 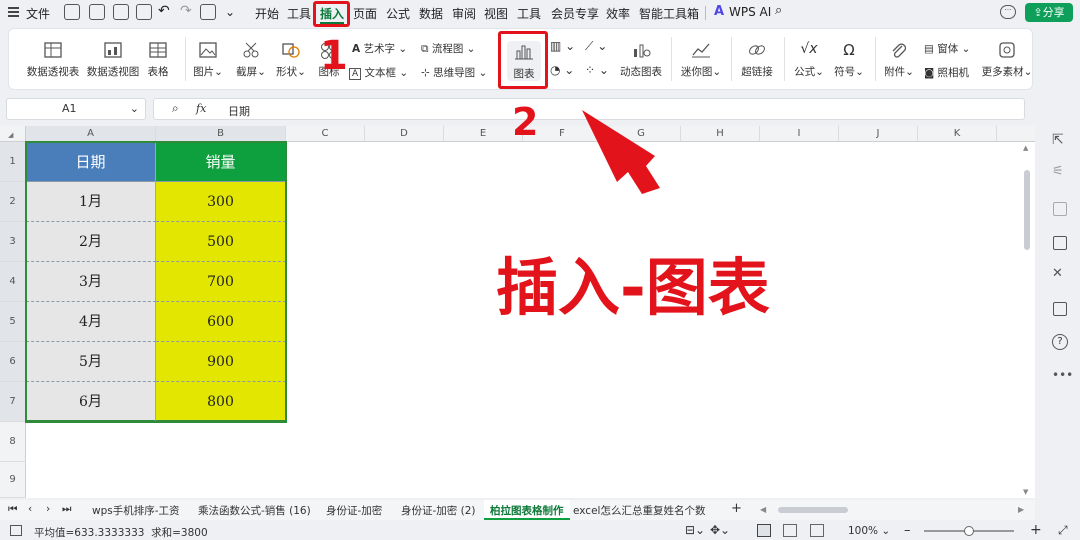 What do you see at coordinates (13, 12) in the screenshot?
I see `hamburger-icon` at bounding box center [13, 12].